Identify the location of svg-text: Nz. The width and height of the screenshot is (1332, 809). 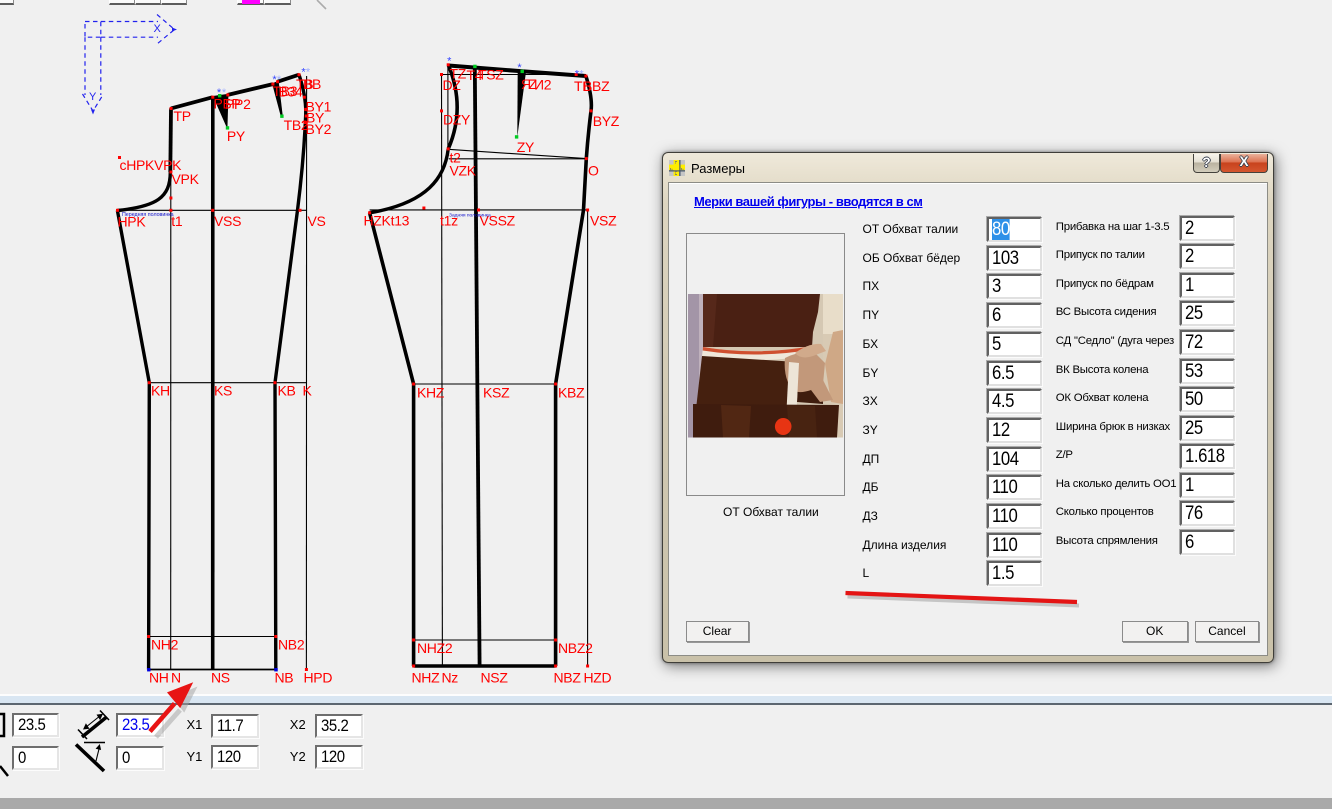
(450, 678).